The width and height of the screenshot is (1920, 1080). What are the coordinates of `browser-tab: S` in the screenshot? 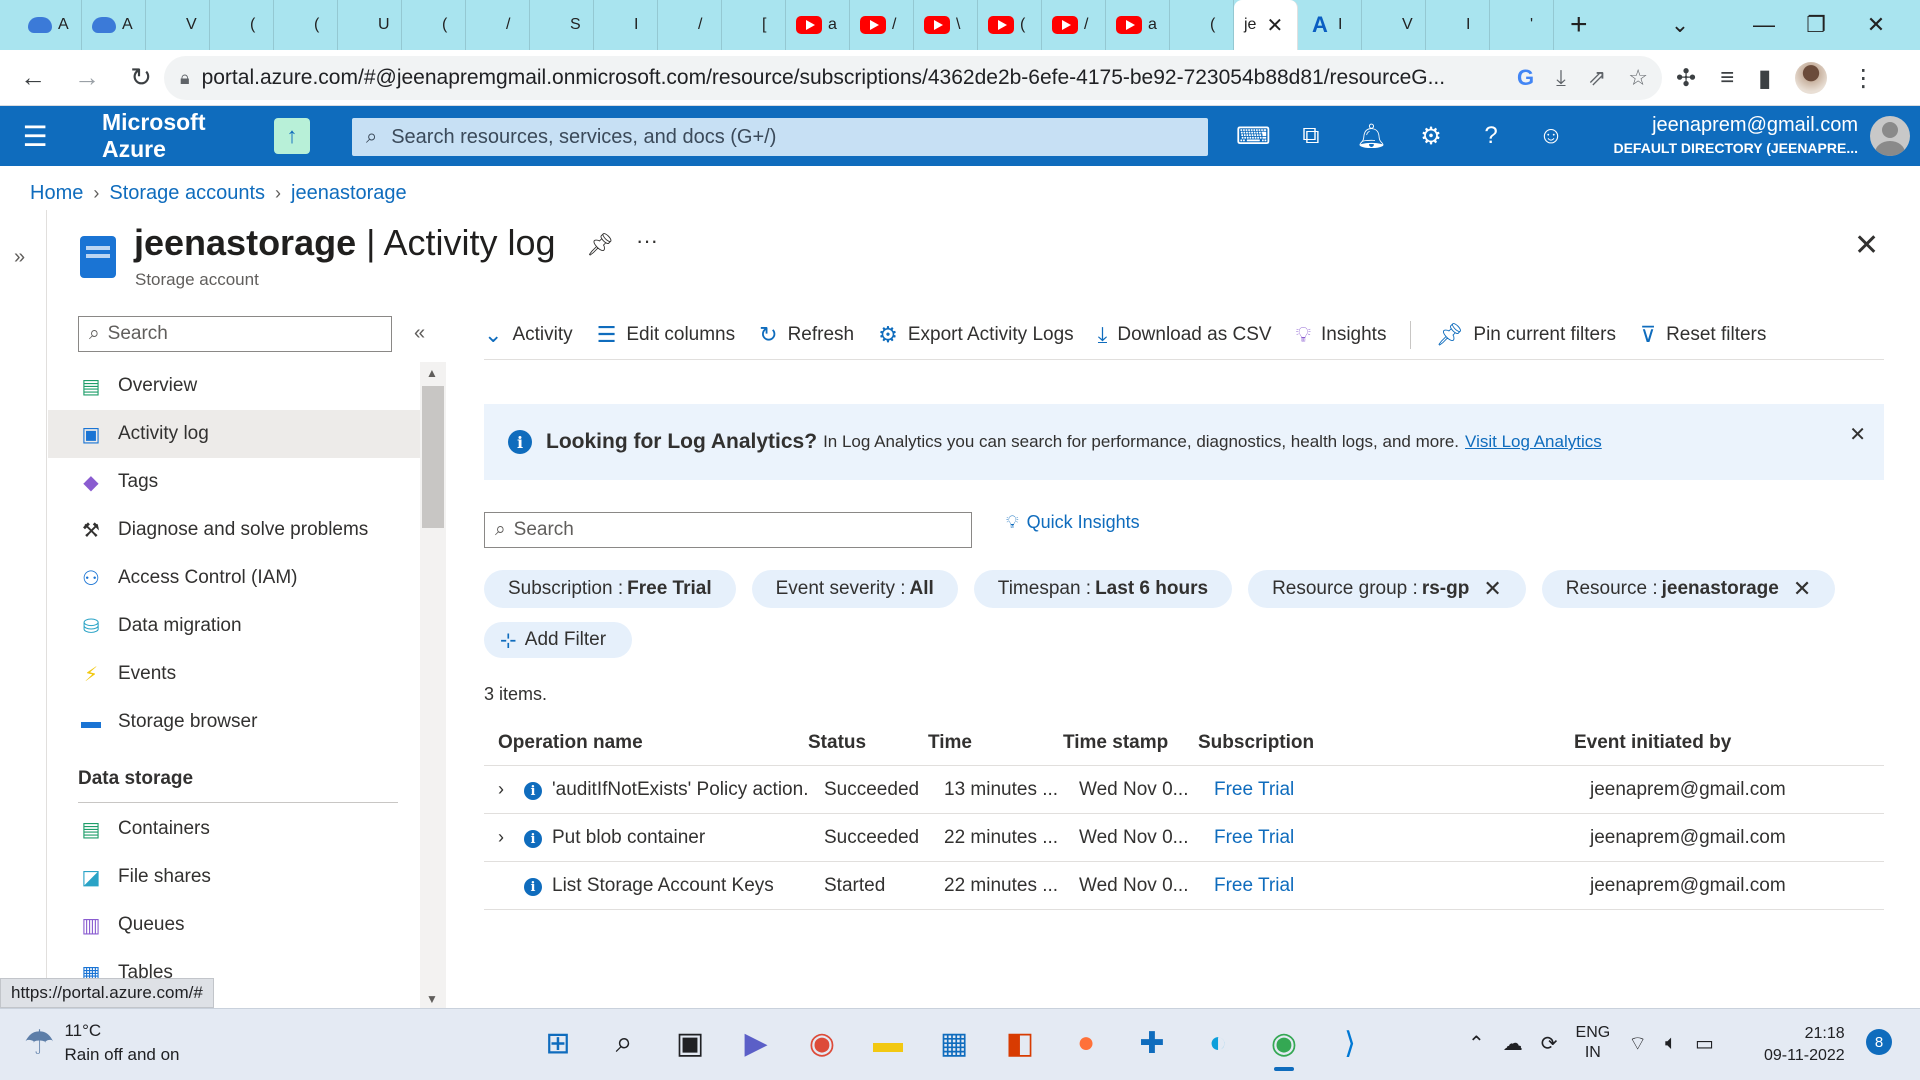 It's located at (562, 25).